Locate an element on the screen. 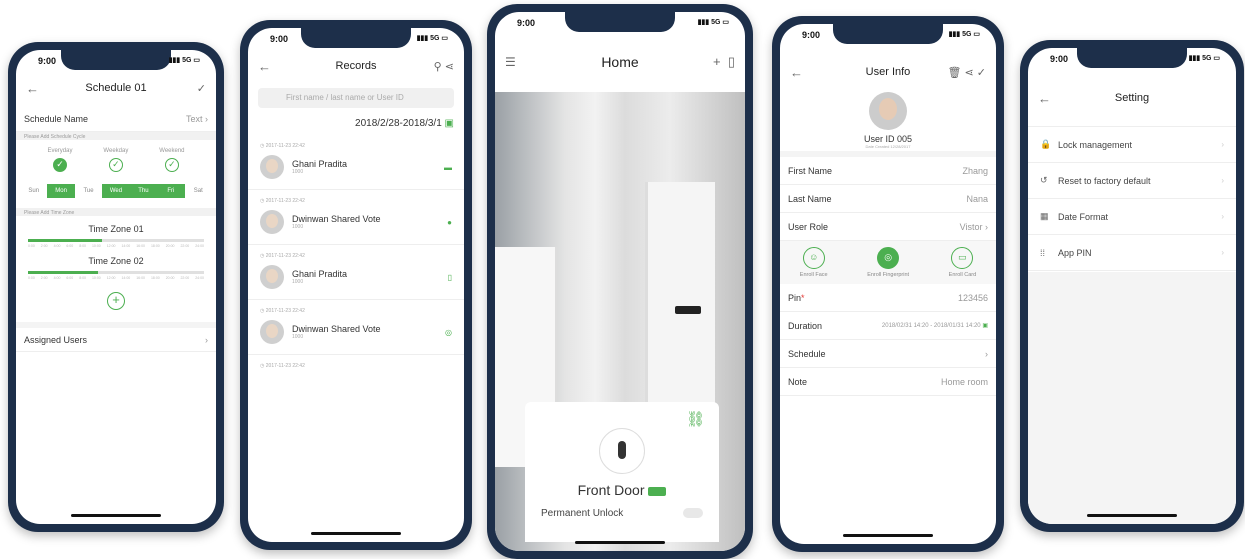 The width and height of the screenshot is (1245, 559). pin-value: 123456 is located at coordinates (972, 297).